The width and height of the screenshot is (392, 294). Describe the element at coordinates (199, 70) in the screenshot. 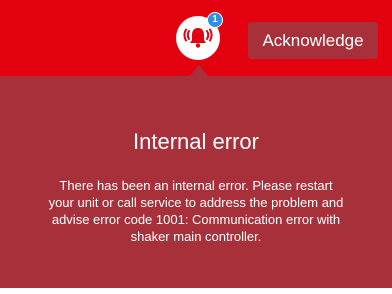

I see `panel-pointer` at that location.